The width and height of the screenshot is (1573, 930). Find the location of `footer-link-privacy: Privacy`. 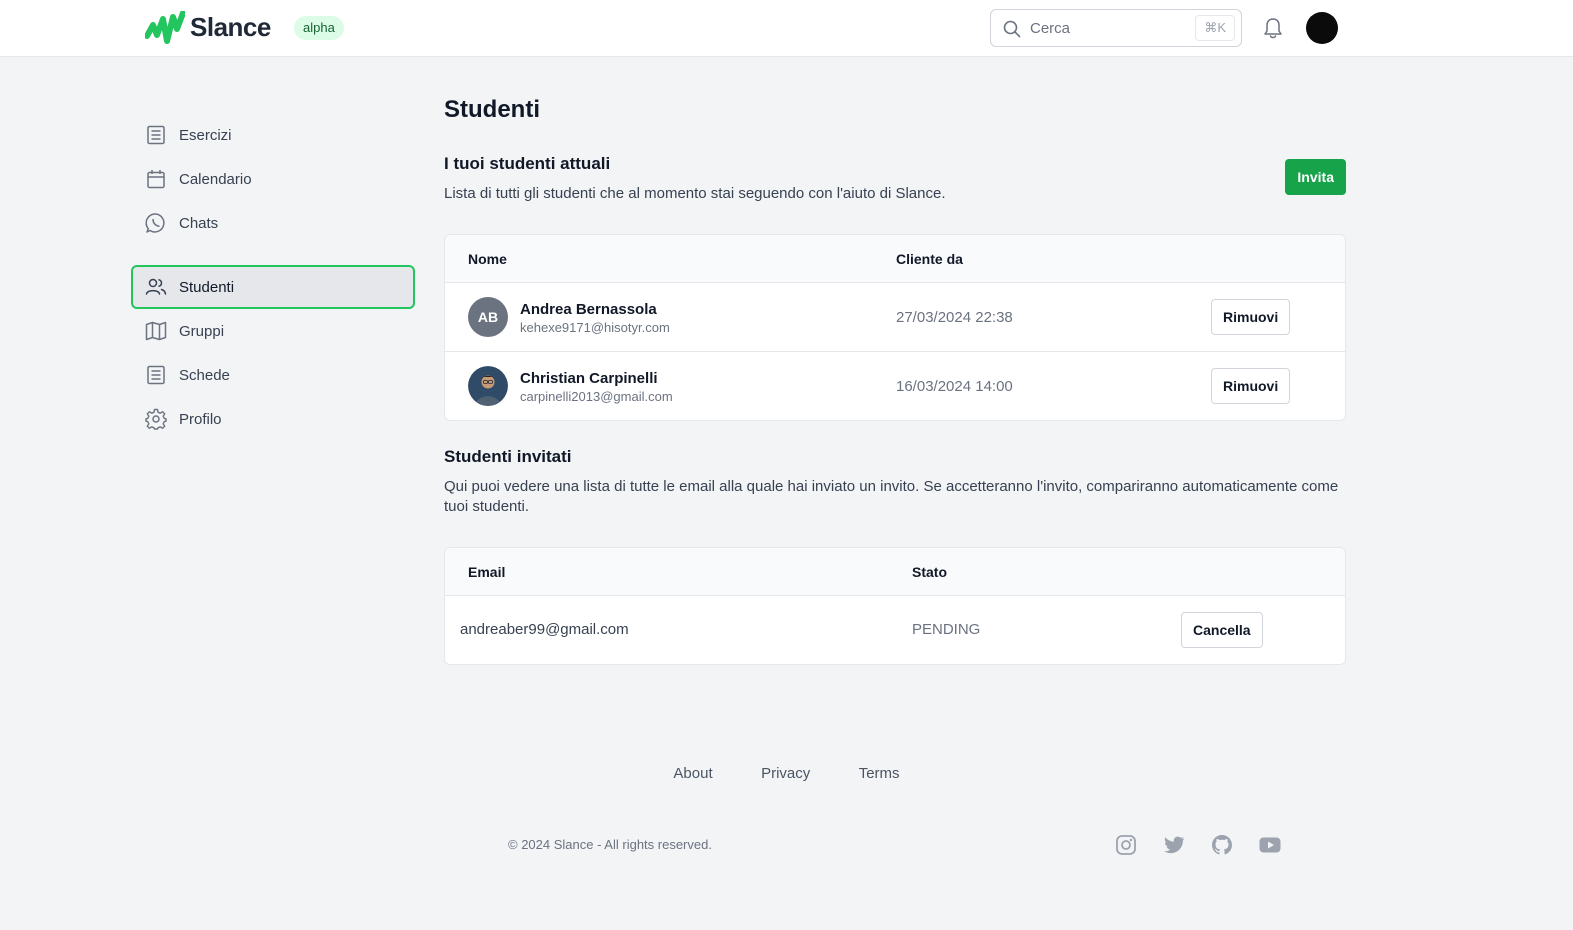

footer-link-privacy: Privacy is located at coordinates (785, 773).